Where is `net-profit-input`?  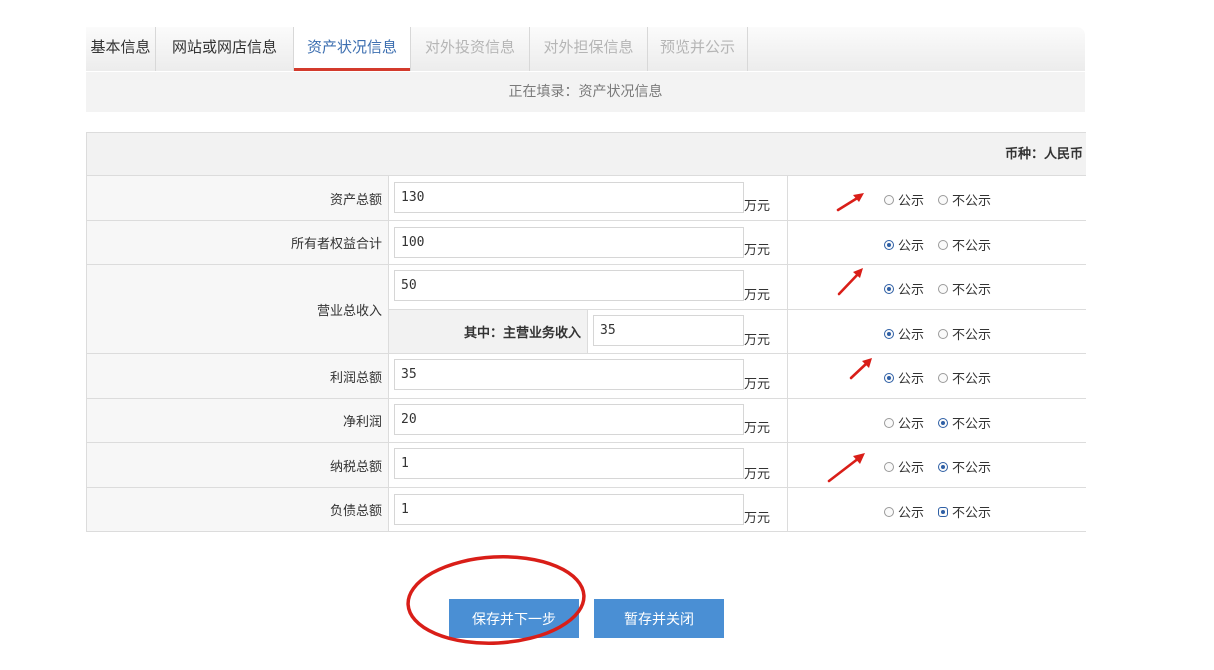 net-profit-input is located at coordinates (569, 419).